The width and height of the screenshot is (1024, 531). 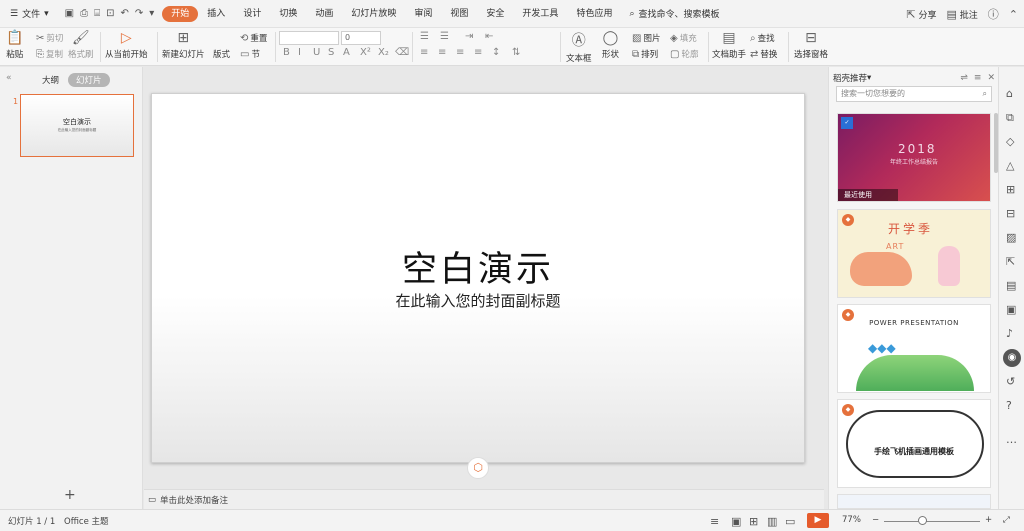 What do you see at coordinates (1009, 405) in the screenshot?
I see `help-icon: ?` at bounding box center [1009, 405].